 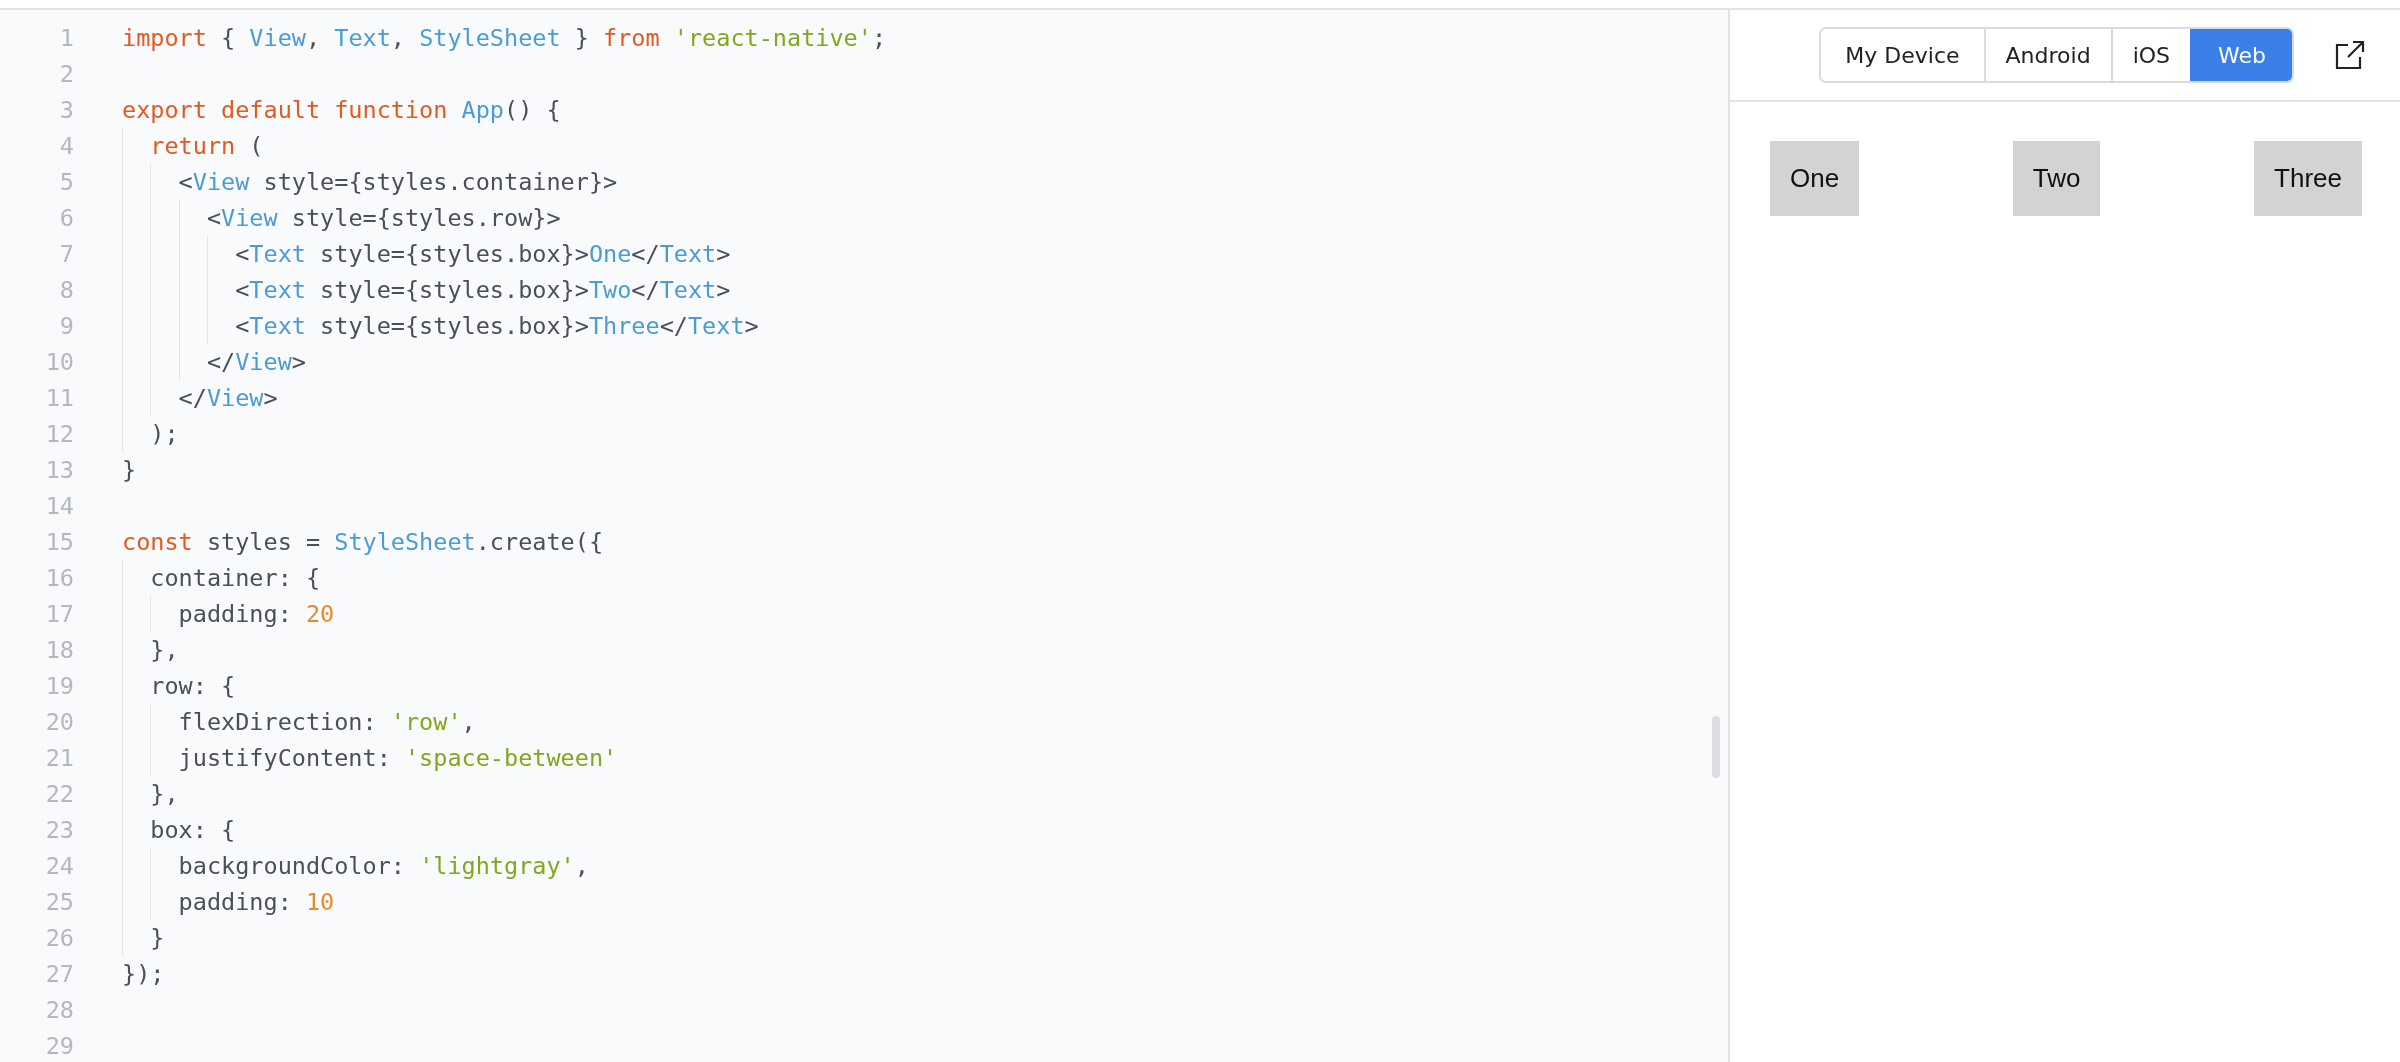 I want to click on text-box: Three, so click(x=2308, y=178).